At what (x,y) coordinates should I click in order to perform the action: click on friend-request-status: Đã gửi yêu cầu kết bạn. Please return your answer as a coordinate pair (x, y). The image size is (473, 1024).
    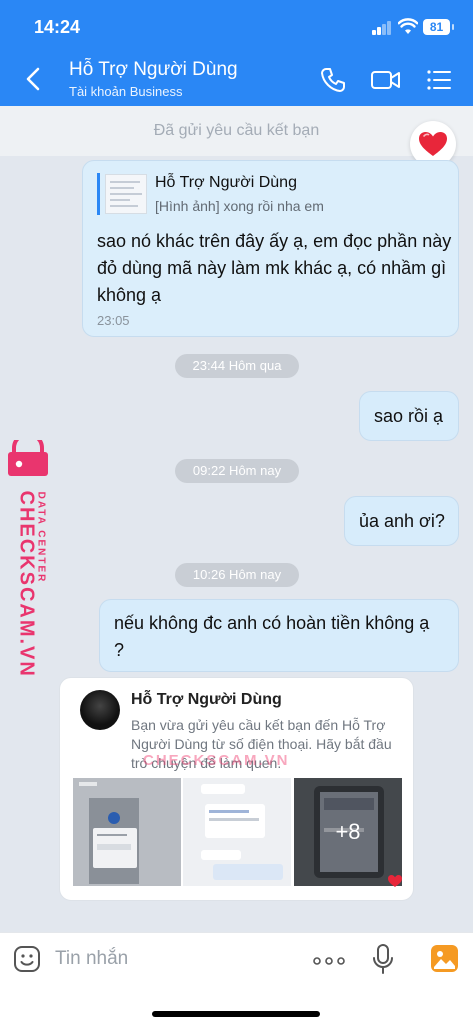
    Looking at the image, I should click on (236, 131).